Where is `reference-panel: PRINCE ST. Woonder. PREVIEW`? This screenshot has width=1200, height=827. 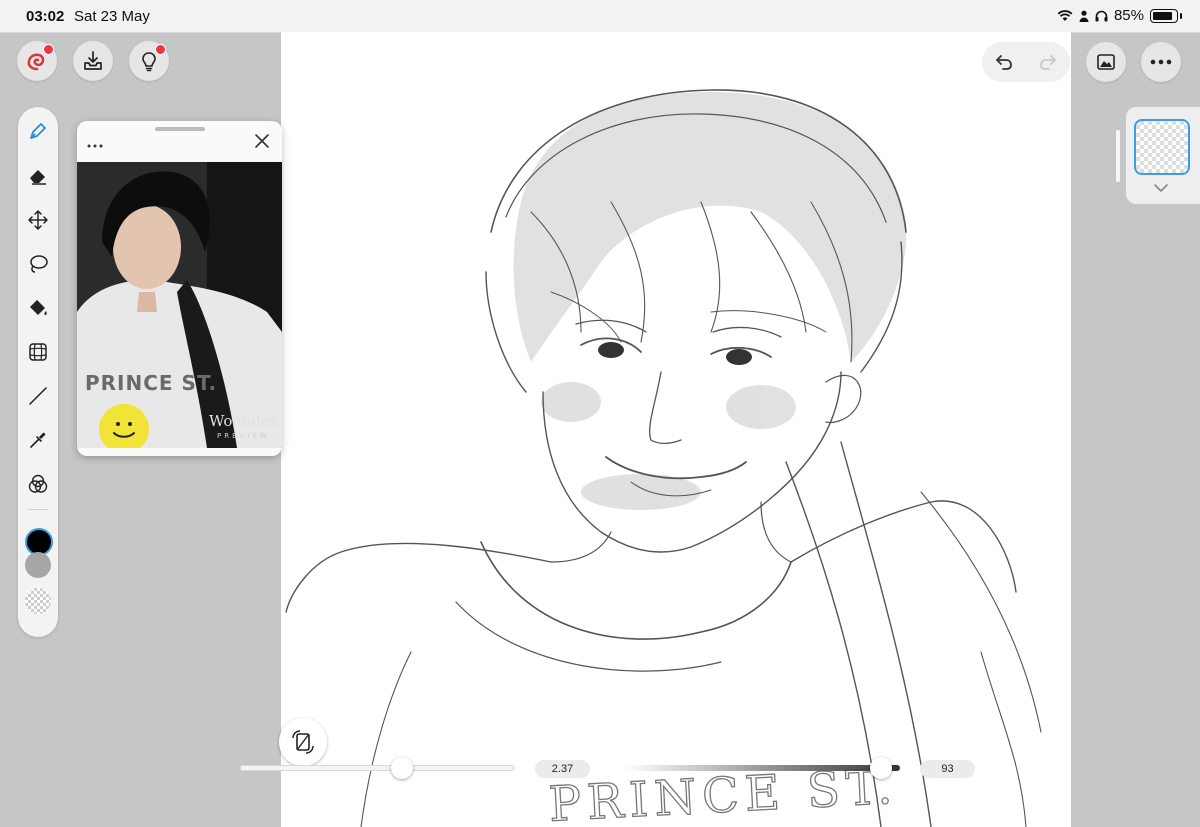 reference-panel: PRINCE ST. Woonder. PREVIEW is located at coordinates (179, 288).